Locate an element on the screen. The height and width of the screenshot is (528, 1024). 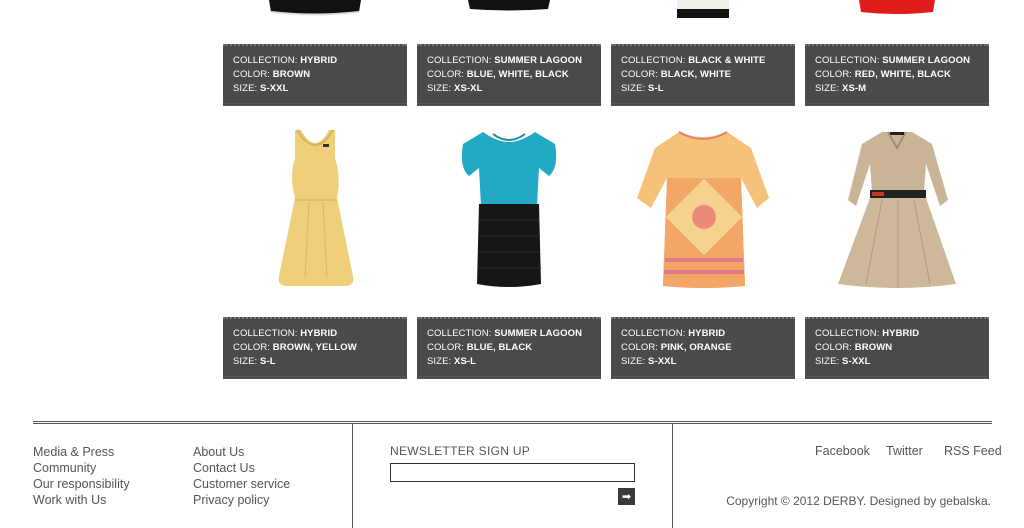
twitter-link: Twitter is located at coordinates (904, 451).